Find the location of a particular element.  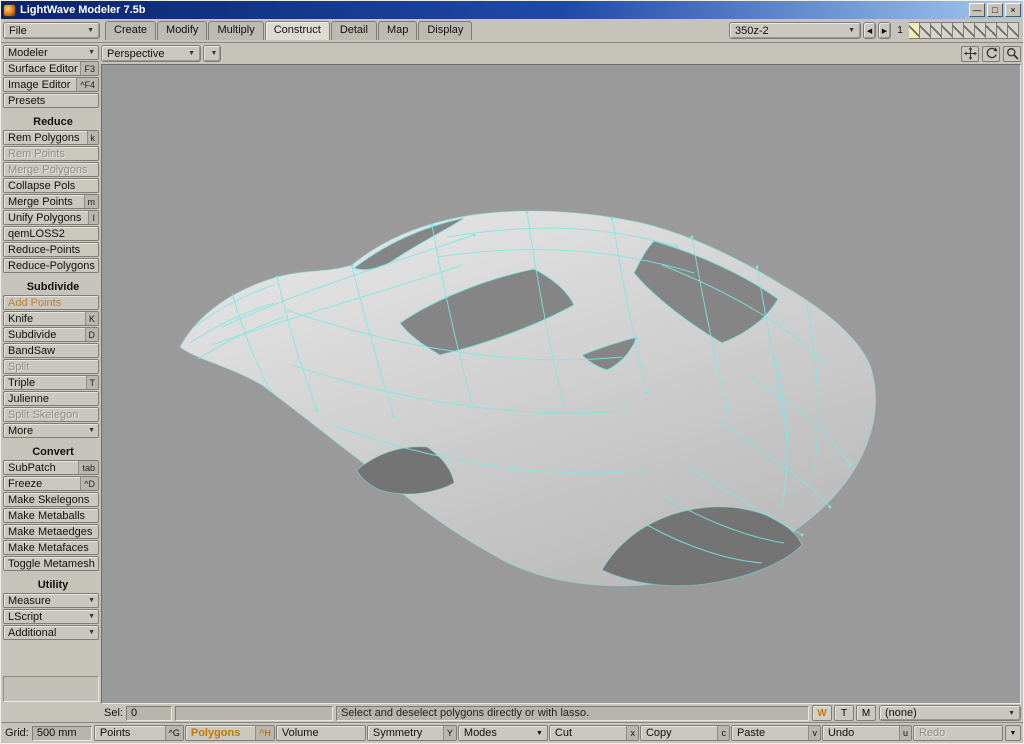

sidebar-item: qemLOSS2 ▼ is located at coordinates (51, 233).